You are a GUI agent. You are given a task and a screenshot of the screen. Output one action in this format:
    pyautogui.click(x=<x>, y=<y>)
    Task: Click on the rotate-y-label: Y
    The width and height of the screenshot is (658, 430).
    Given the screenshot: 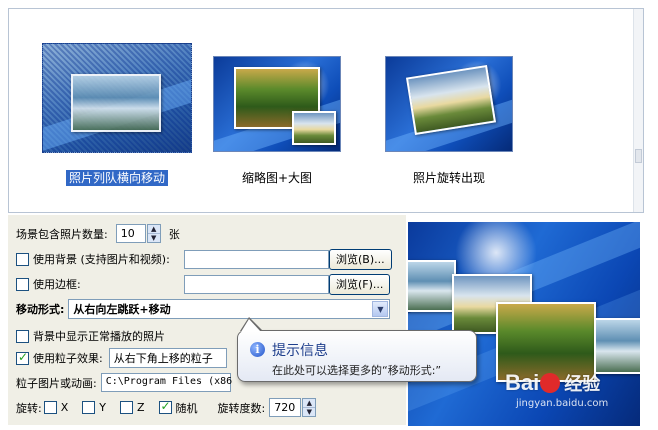 What is the action you would take?
    pyautogui.click(x=102, y=407)
    